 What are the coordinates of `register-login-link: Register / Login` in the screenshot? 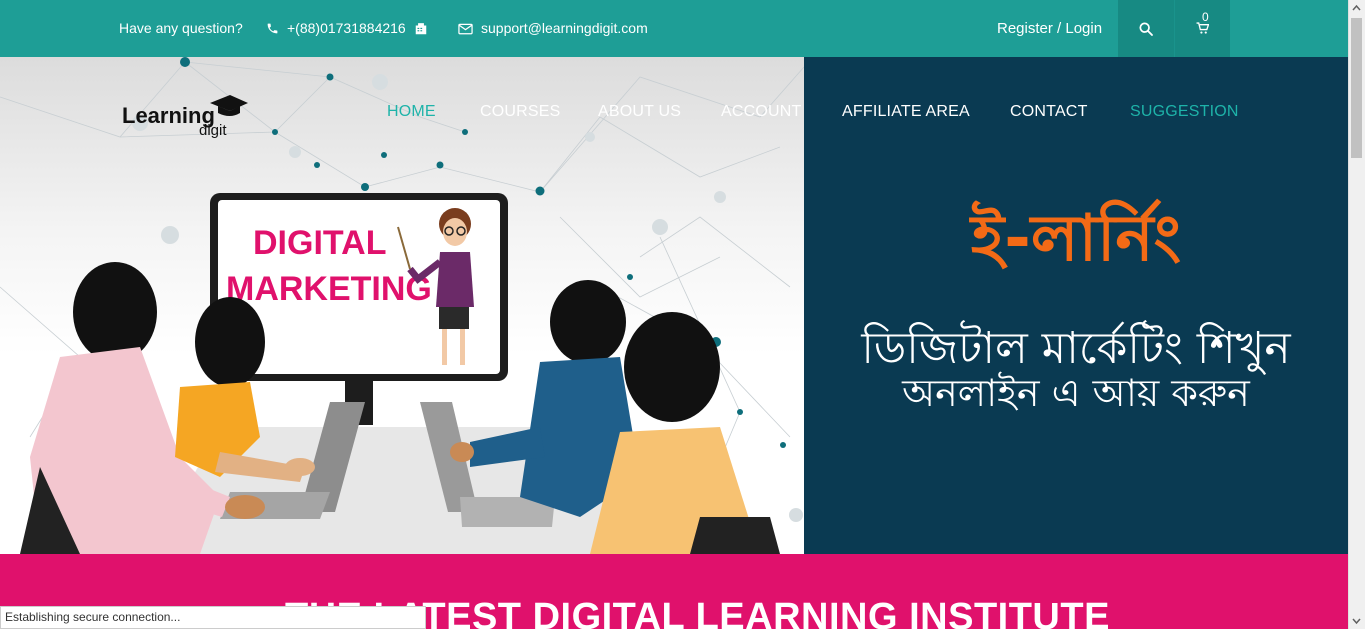 It's located at (1049, 28).